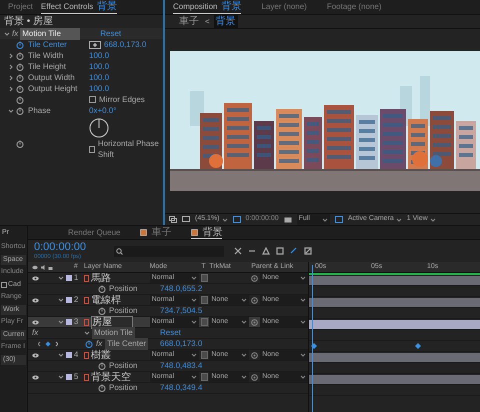 The width and height of the screenshot is (480, 412). Describe the element at coordinates (77, 322) in the screenshot. I see `layer-number: 3` at that location.